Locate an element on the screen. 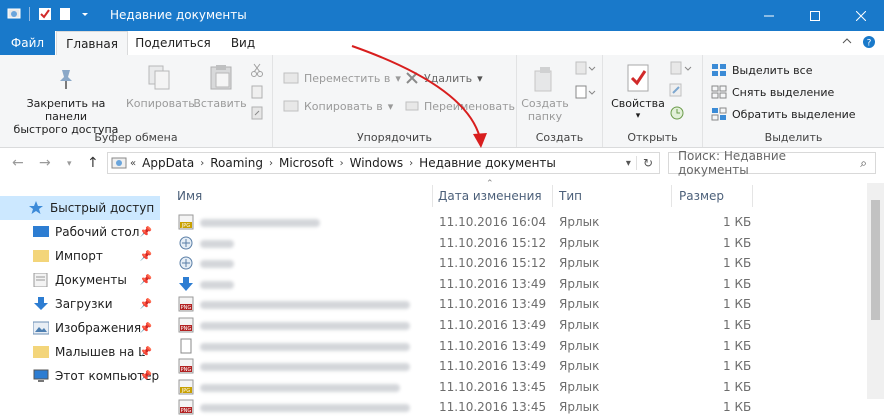 The width and height of the screenshot is (884, 418). copy-to-label: Копировать в is located at coordinates (343, 106).